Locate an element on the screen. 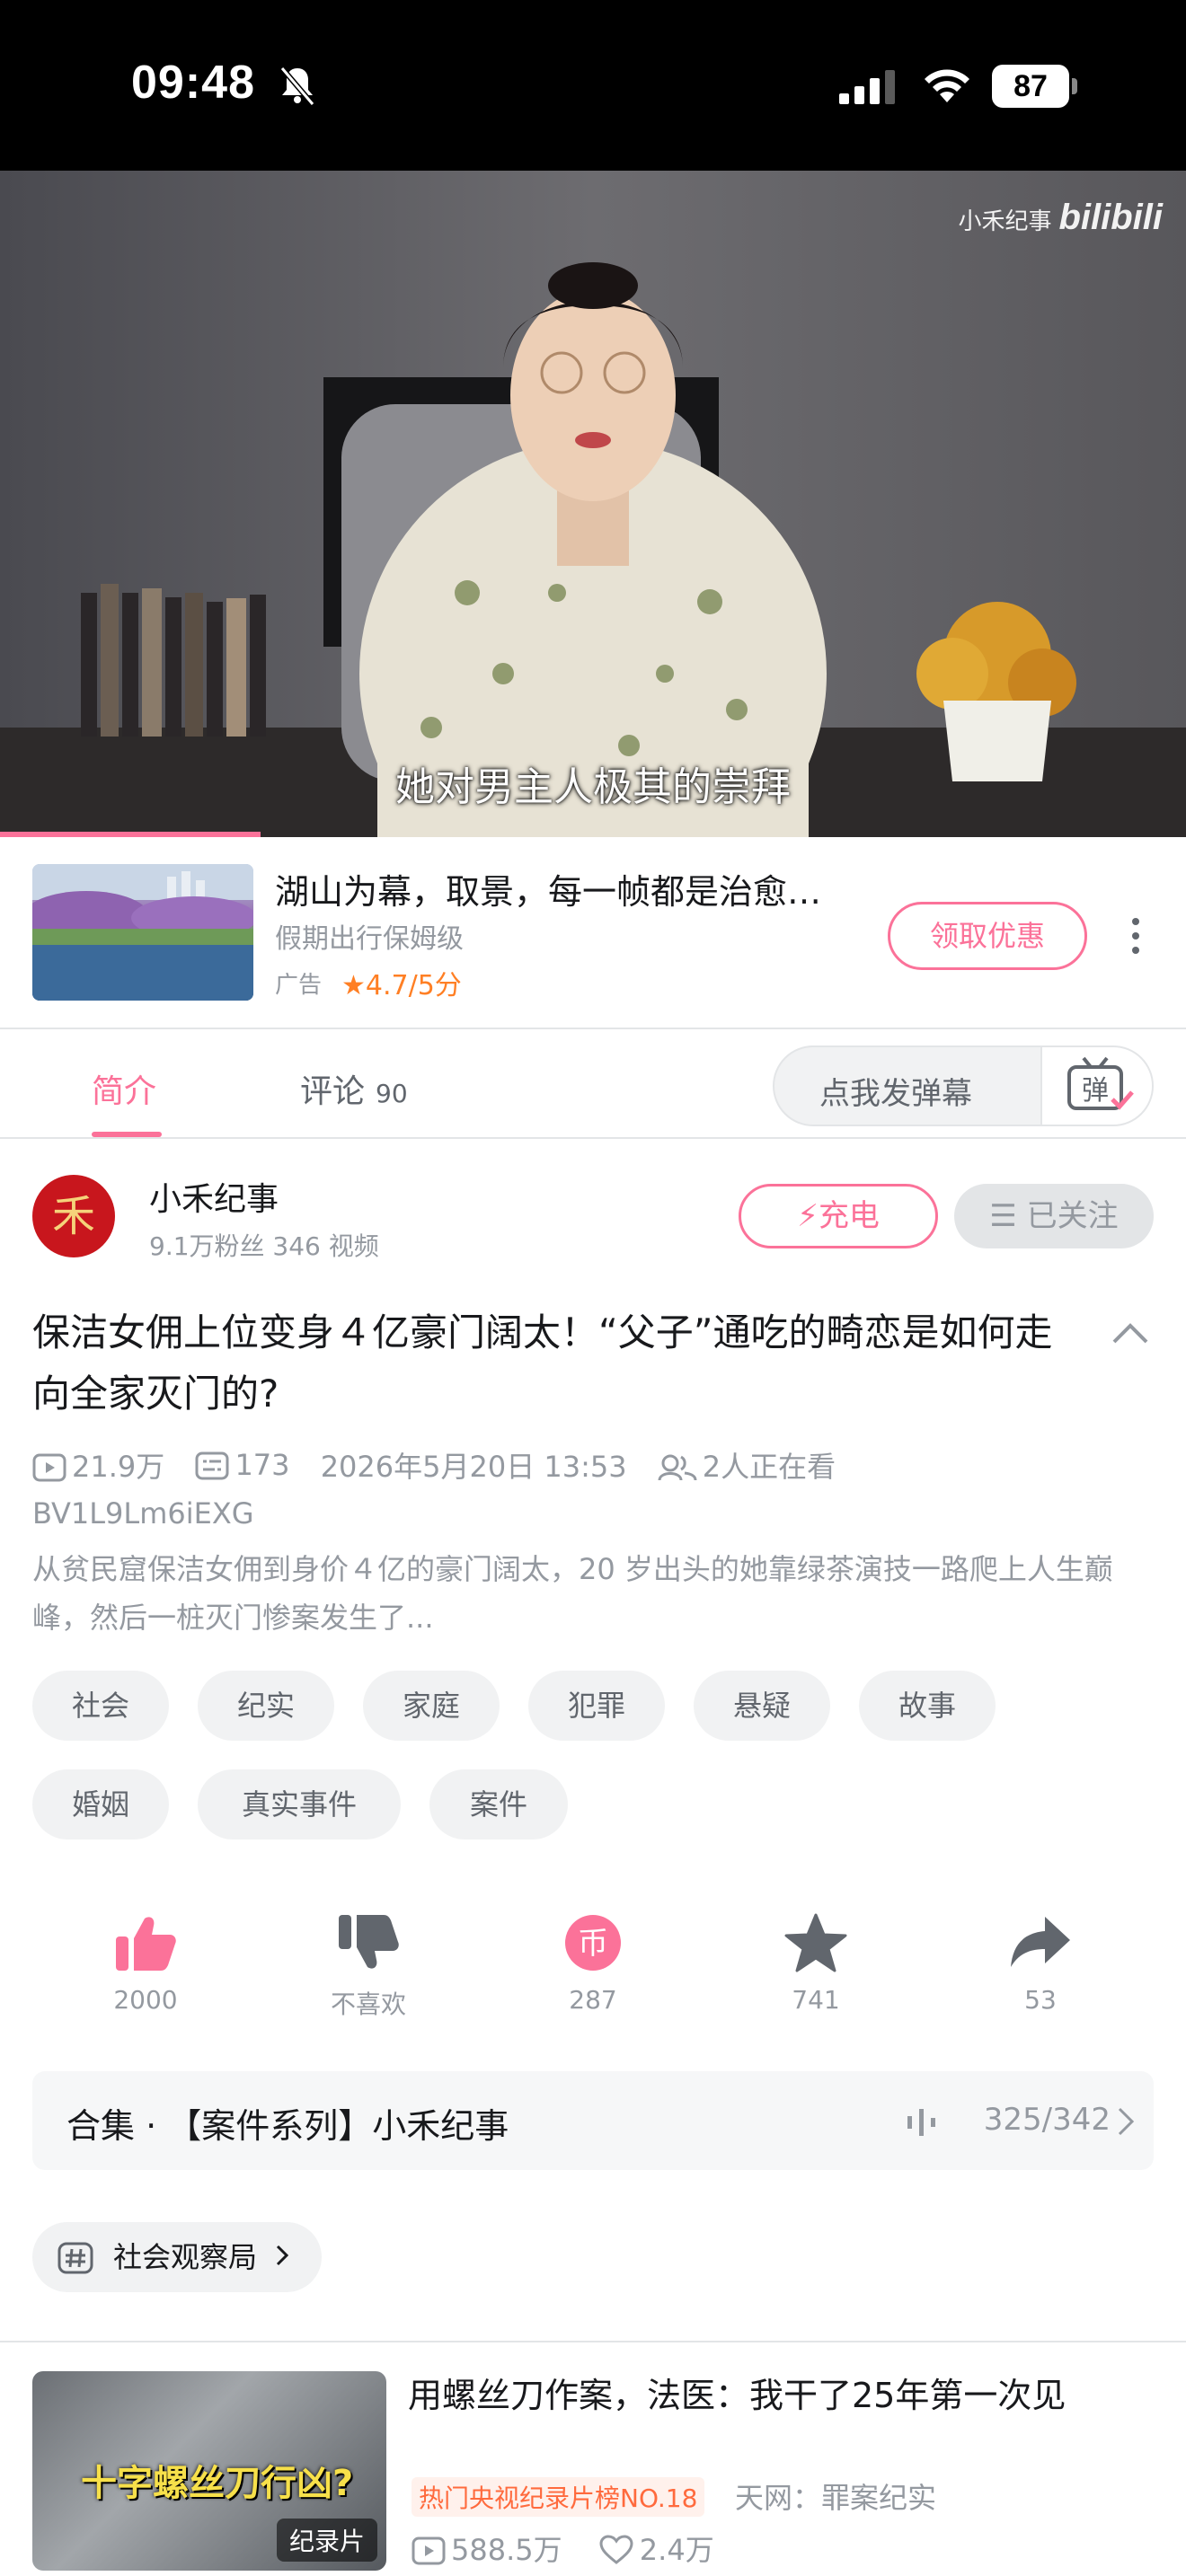 The width and height of the screenshot is (1186, 2576). tag-chip: 社会 is located at coordinates (100, 1706).